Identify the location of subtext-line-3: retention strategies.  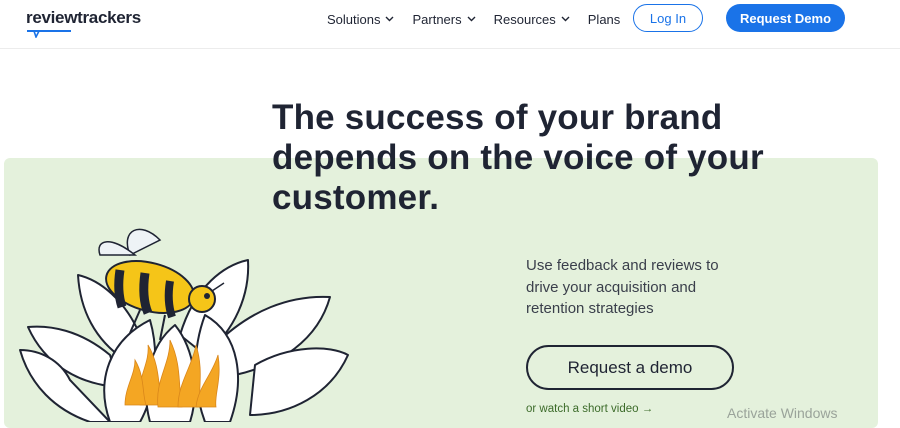
(590, 308).